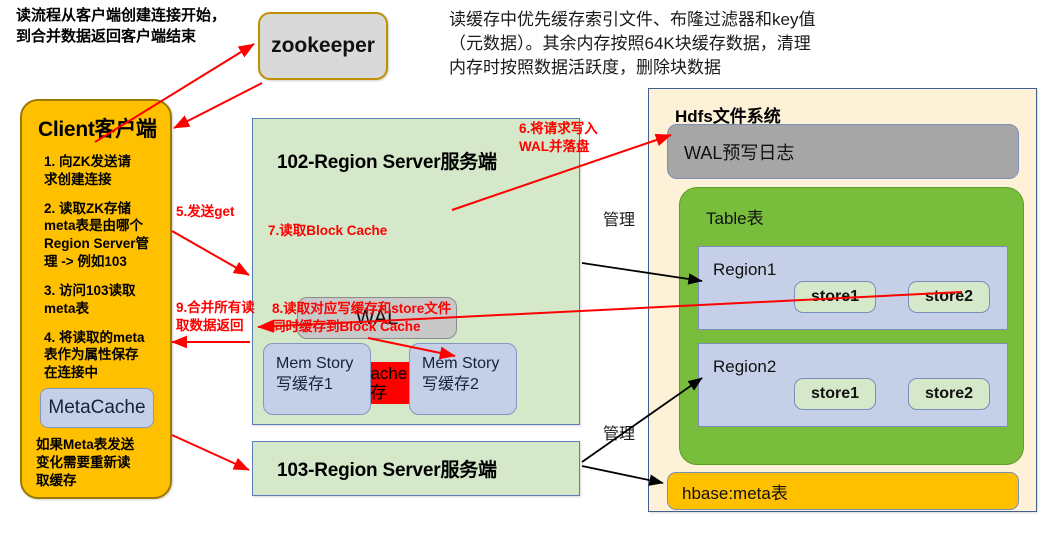 Image resolution: width=1055 pixels, height=533 pixels. Describe the element at coordinates (619, 220) in the screenshot. I see `annotation-manage-top: 管理` at that location.